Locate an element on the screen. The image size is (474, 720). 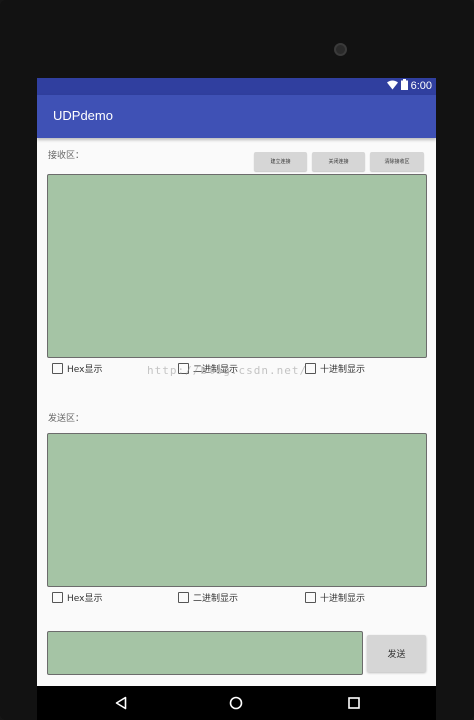
send-hex-checkbox: Hex显示 is located at coordinates (77, 597).